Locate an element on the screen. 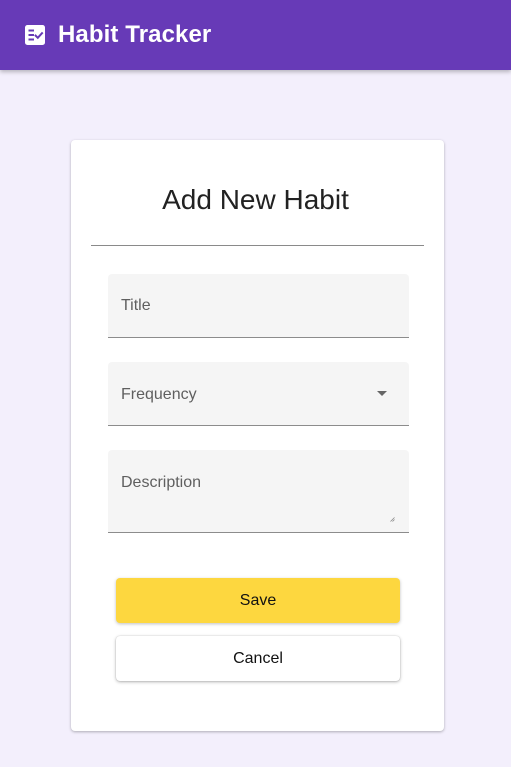  dropdown-arrow-icon is located at coordinates (382, 393).